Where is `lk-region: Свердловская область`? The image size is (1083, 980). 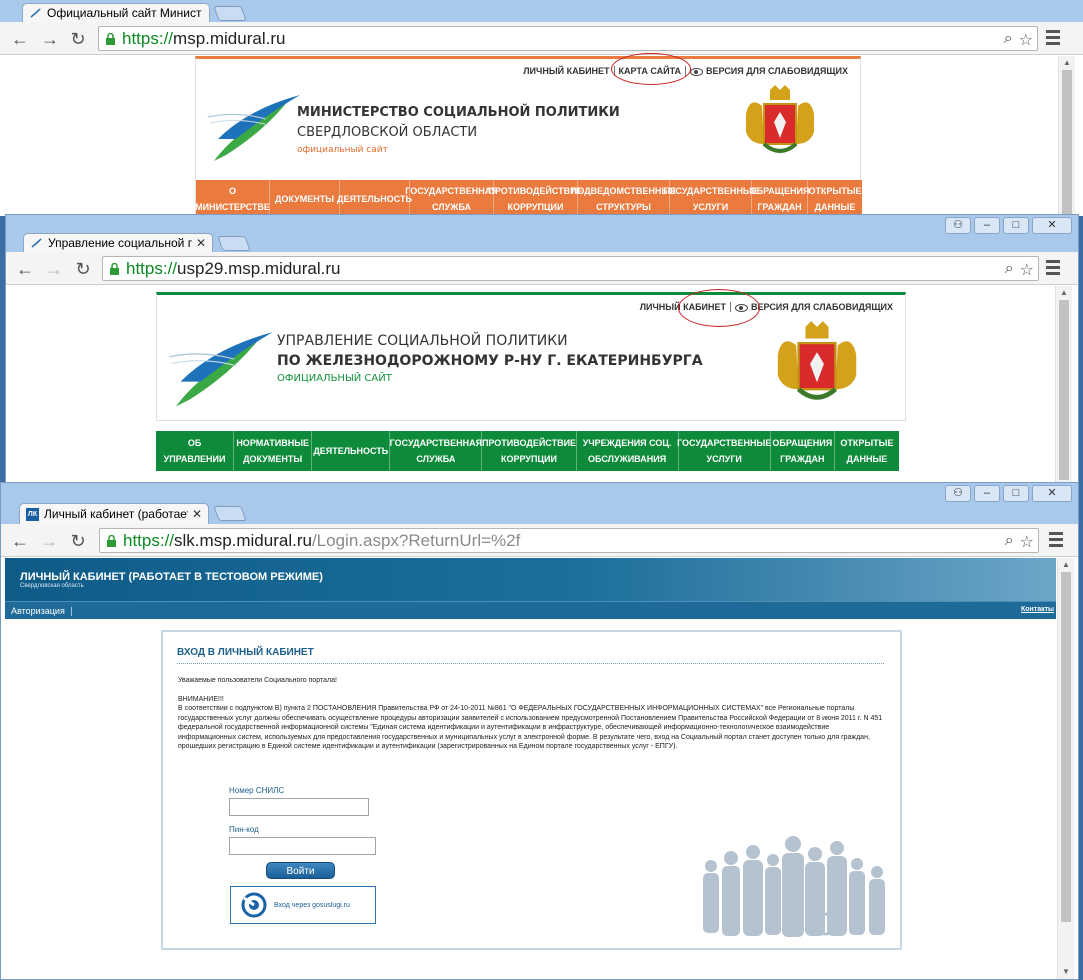
lk-region: Свердловская область is located at coordinates (52, 586).